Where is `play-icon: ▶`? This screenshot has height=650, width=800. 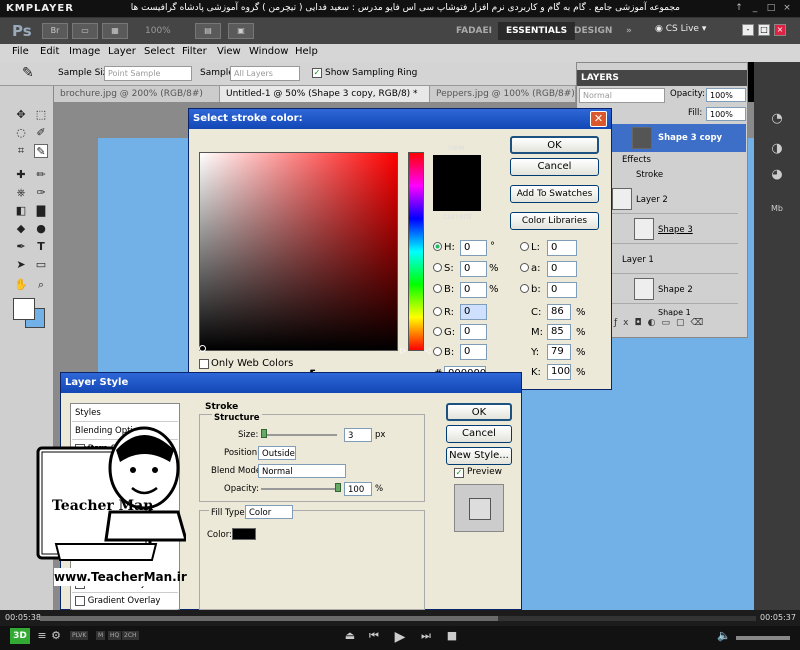 play-icon: ▶ is located at coordinates (400, 637).